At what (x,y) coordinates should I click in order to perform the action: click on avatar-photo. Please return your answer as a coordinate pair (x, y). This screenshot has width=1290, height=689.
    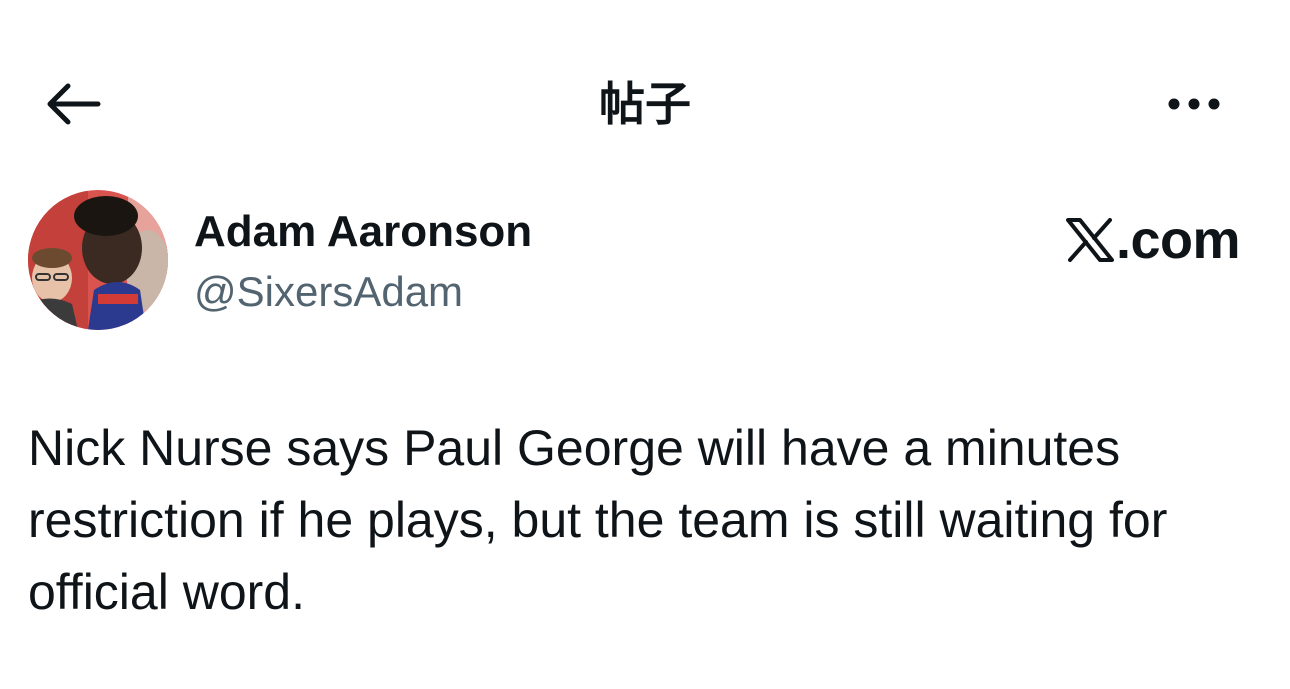
    Looking at the image, I should click on (98, 260).